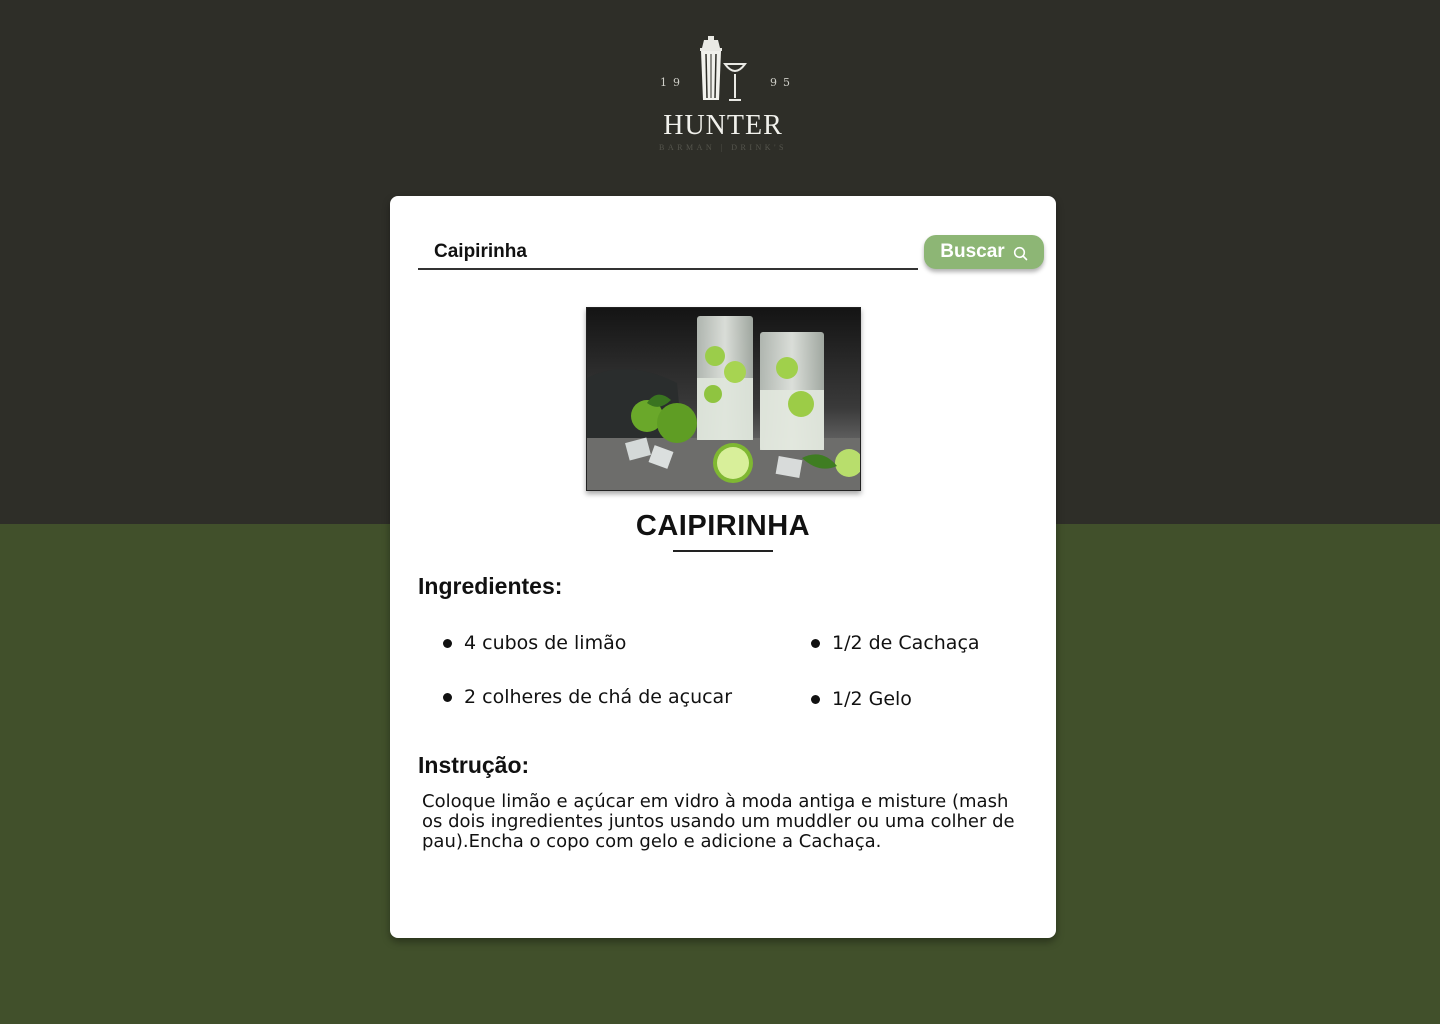 Image resolution: width=1440 pixels, height=1024 pixels. I want to click on drink-photo, so click(723, 399).